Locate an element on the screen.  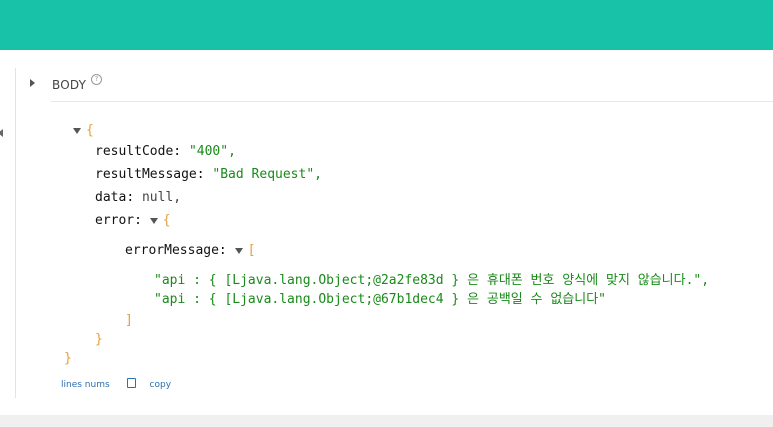
lines-nums-link: lines nums is located at coordinates (85, 385).